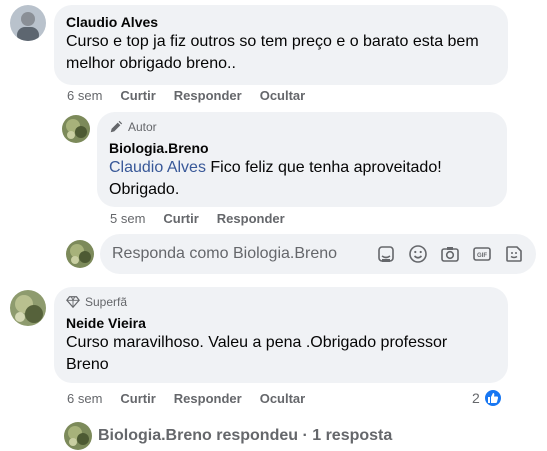 The image size is (547, 451). What do you see at coordinates (116, 126) in the screenshot?
I see `pencil-icon` at bounding box center [116, 126].